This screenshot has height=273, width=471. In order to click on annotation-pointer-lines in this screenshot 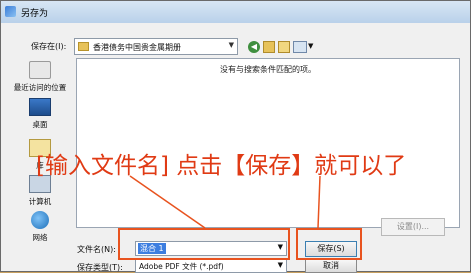, I will do `click(225, 202)`.